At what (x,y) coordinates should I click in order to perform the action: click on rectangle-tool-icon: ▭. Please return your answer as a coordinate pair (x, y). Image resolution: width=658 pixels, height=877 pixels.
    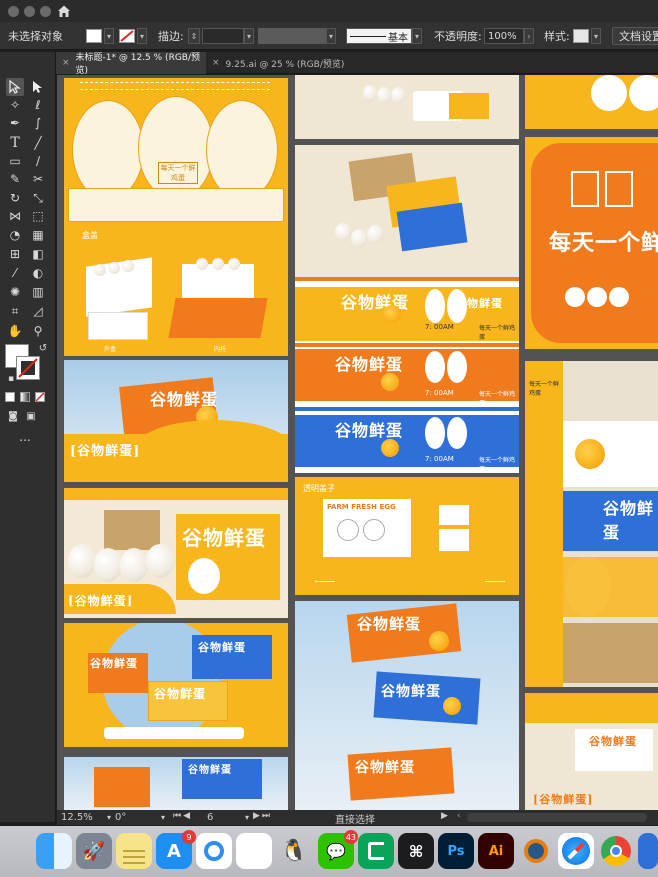
    Looking at the image, I should click on (15, 161).